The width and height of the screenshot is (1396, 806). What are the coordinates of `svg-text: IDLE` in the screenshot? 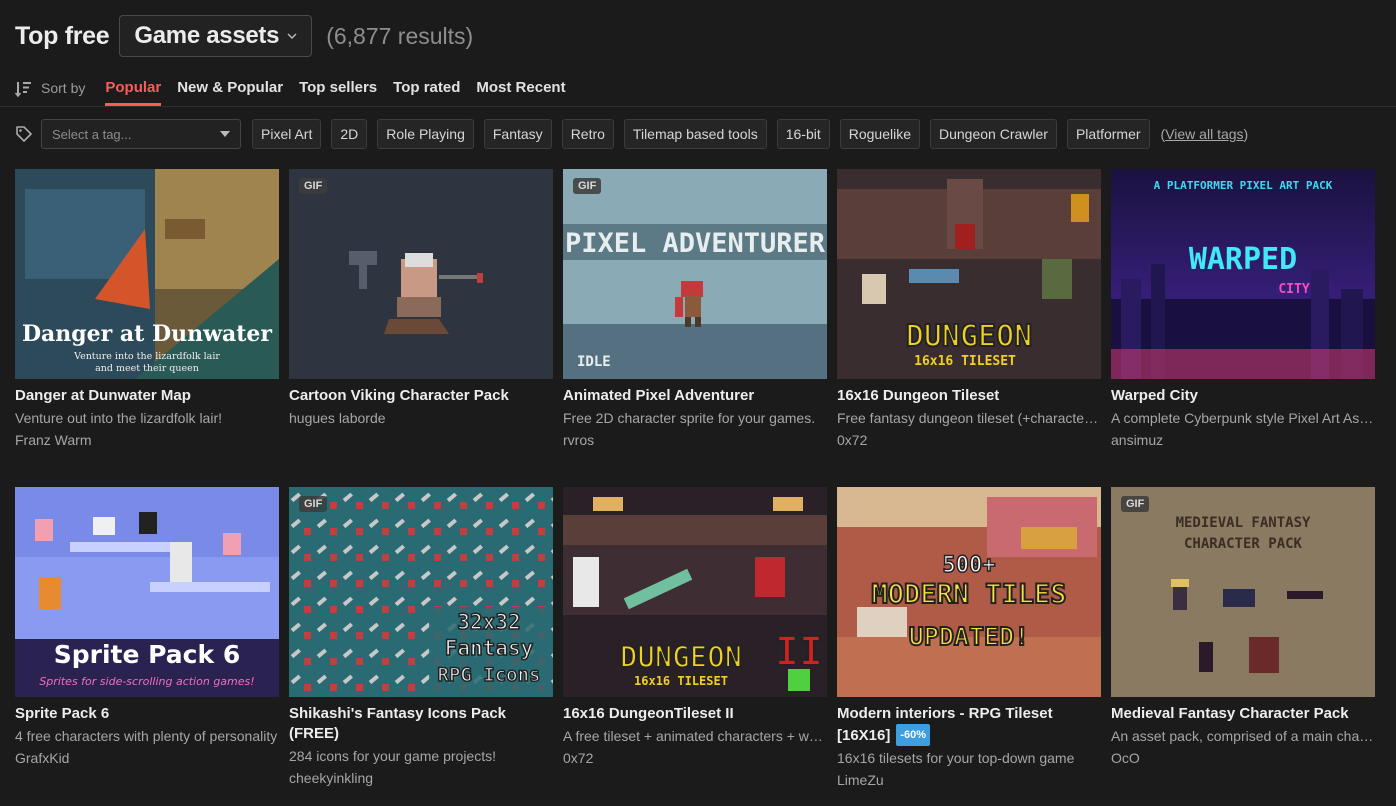 It's located at (594, 362).